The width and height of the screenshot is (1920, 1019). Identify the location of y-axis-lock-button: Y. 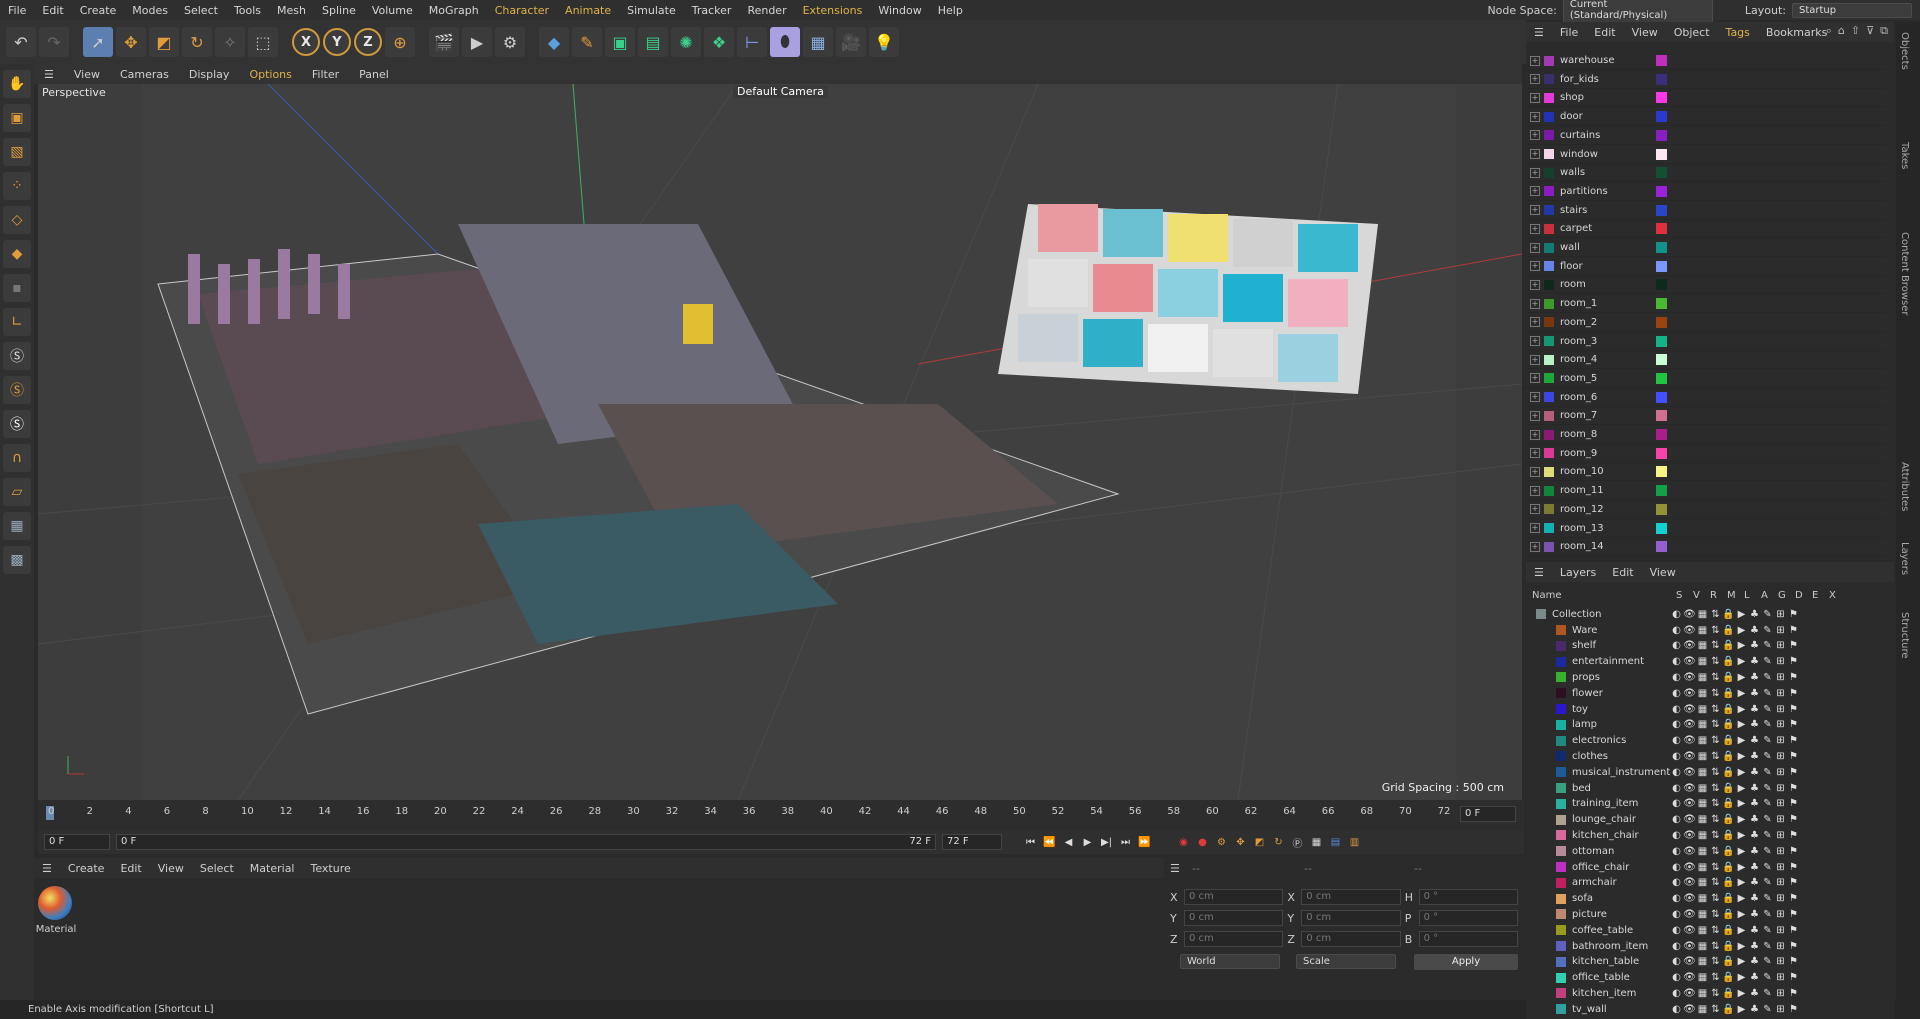
(337, 42).